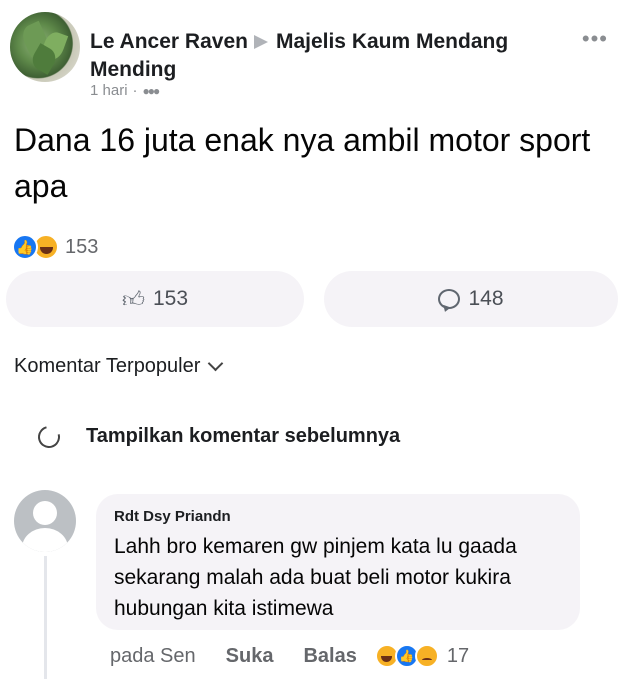 This screenshot has width=628, height=679. I want to click on author-name: Le Ancer Raven, so click(169, 41).